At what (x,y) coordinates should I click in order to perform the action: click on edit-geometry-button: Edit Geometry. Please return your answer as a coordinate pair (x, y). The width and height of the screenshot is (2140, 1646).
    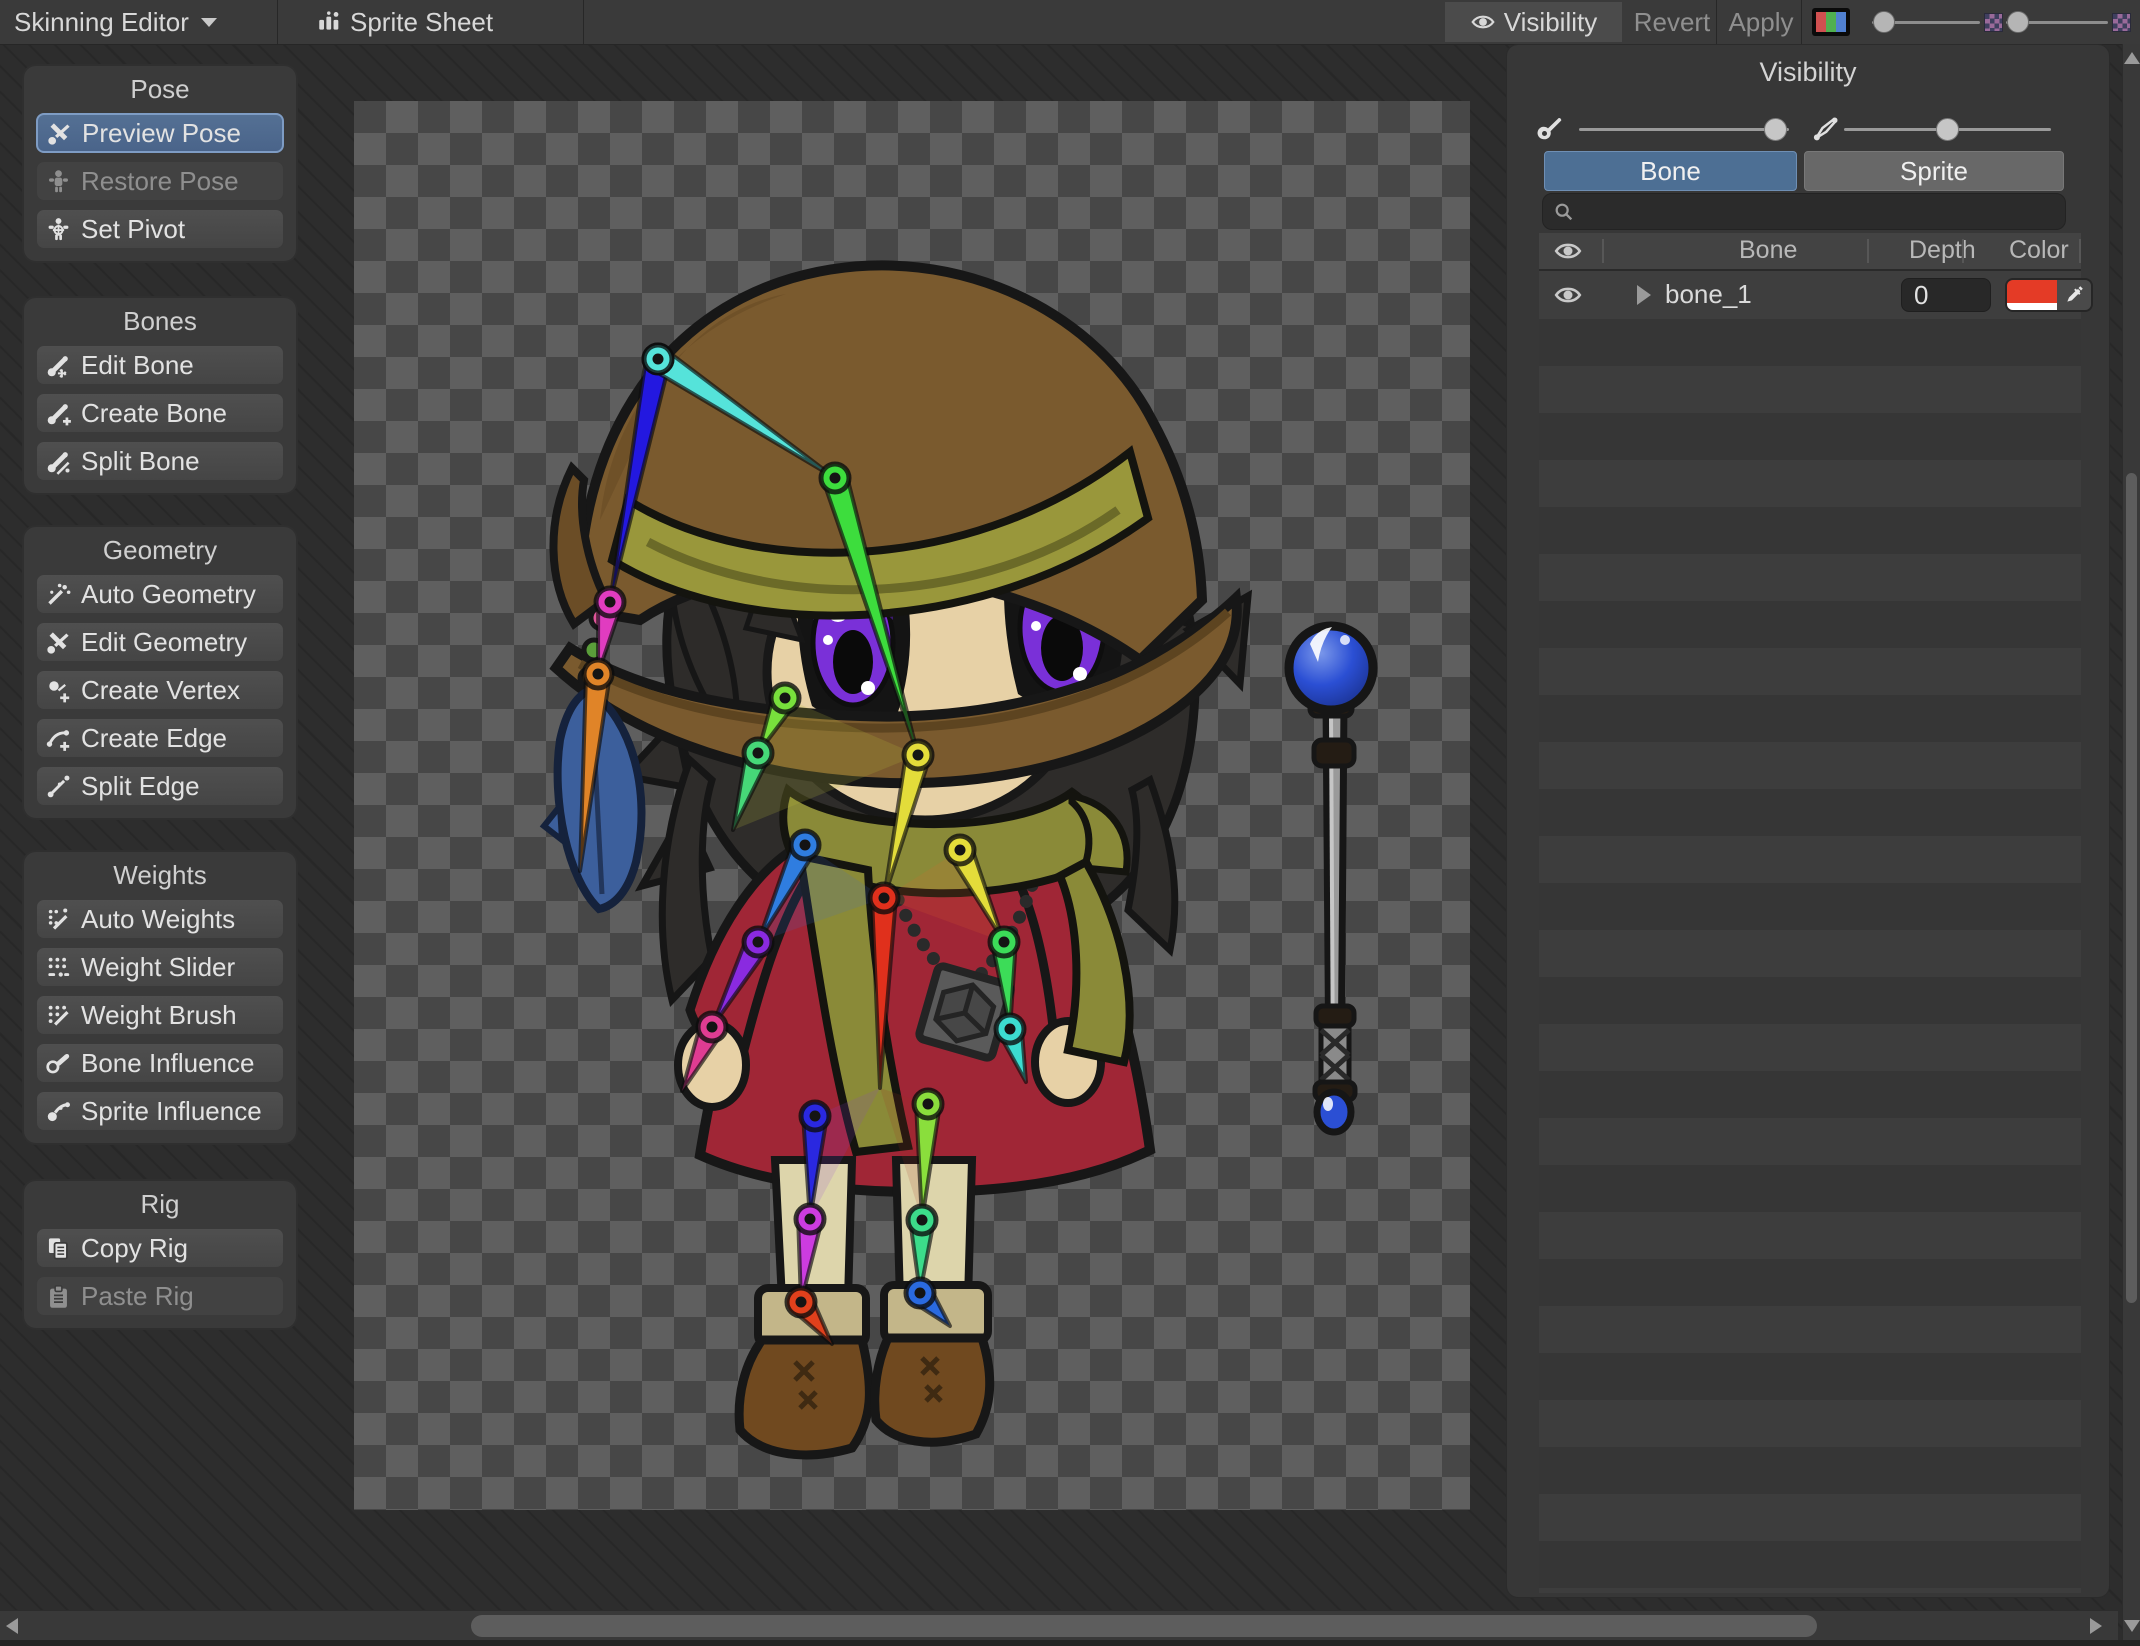
    Looking at the image, I should click on (160, 642).